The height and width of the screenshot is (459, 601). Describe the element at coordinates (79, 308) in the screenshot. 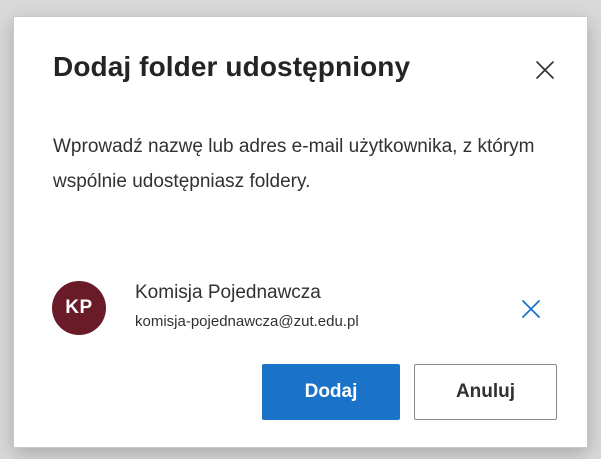

I see `avatar: KP` at that location.